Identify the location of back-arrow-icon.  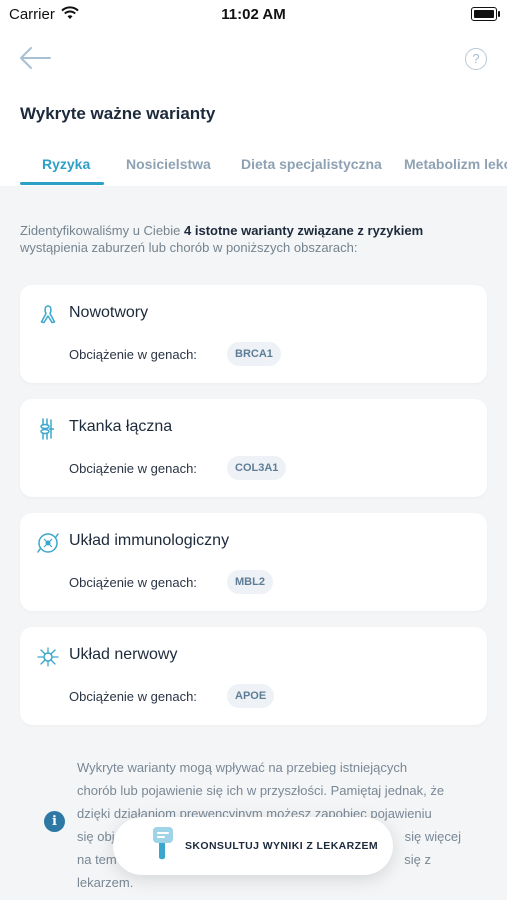
(35, 58).